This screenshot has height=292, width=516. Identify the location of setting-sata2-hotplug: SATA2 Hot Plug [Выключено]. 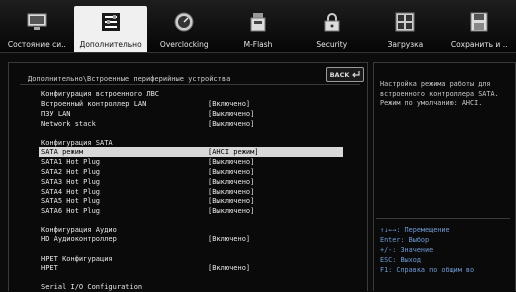
(191, 172).